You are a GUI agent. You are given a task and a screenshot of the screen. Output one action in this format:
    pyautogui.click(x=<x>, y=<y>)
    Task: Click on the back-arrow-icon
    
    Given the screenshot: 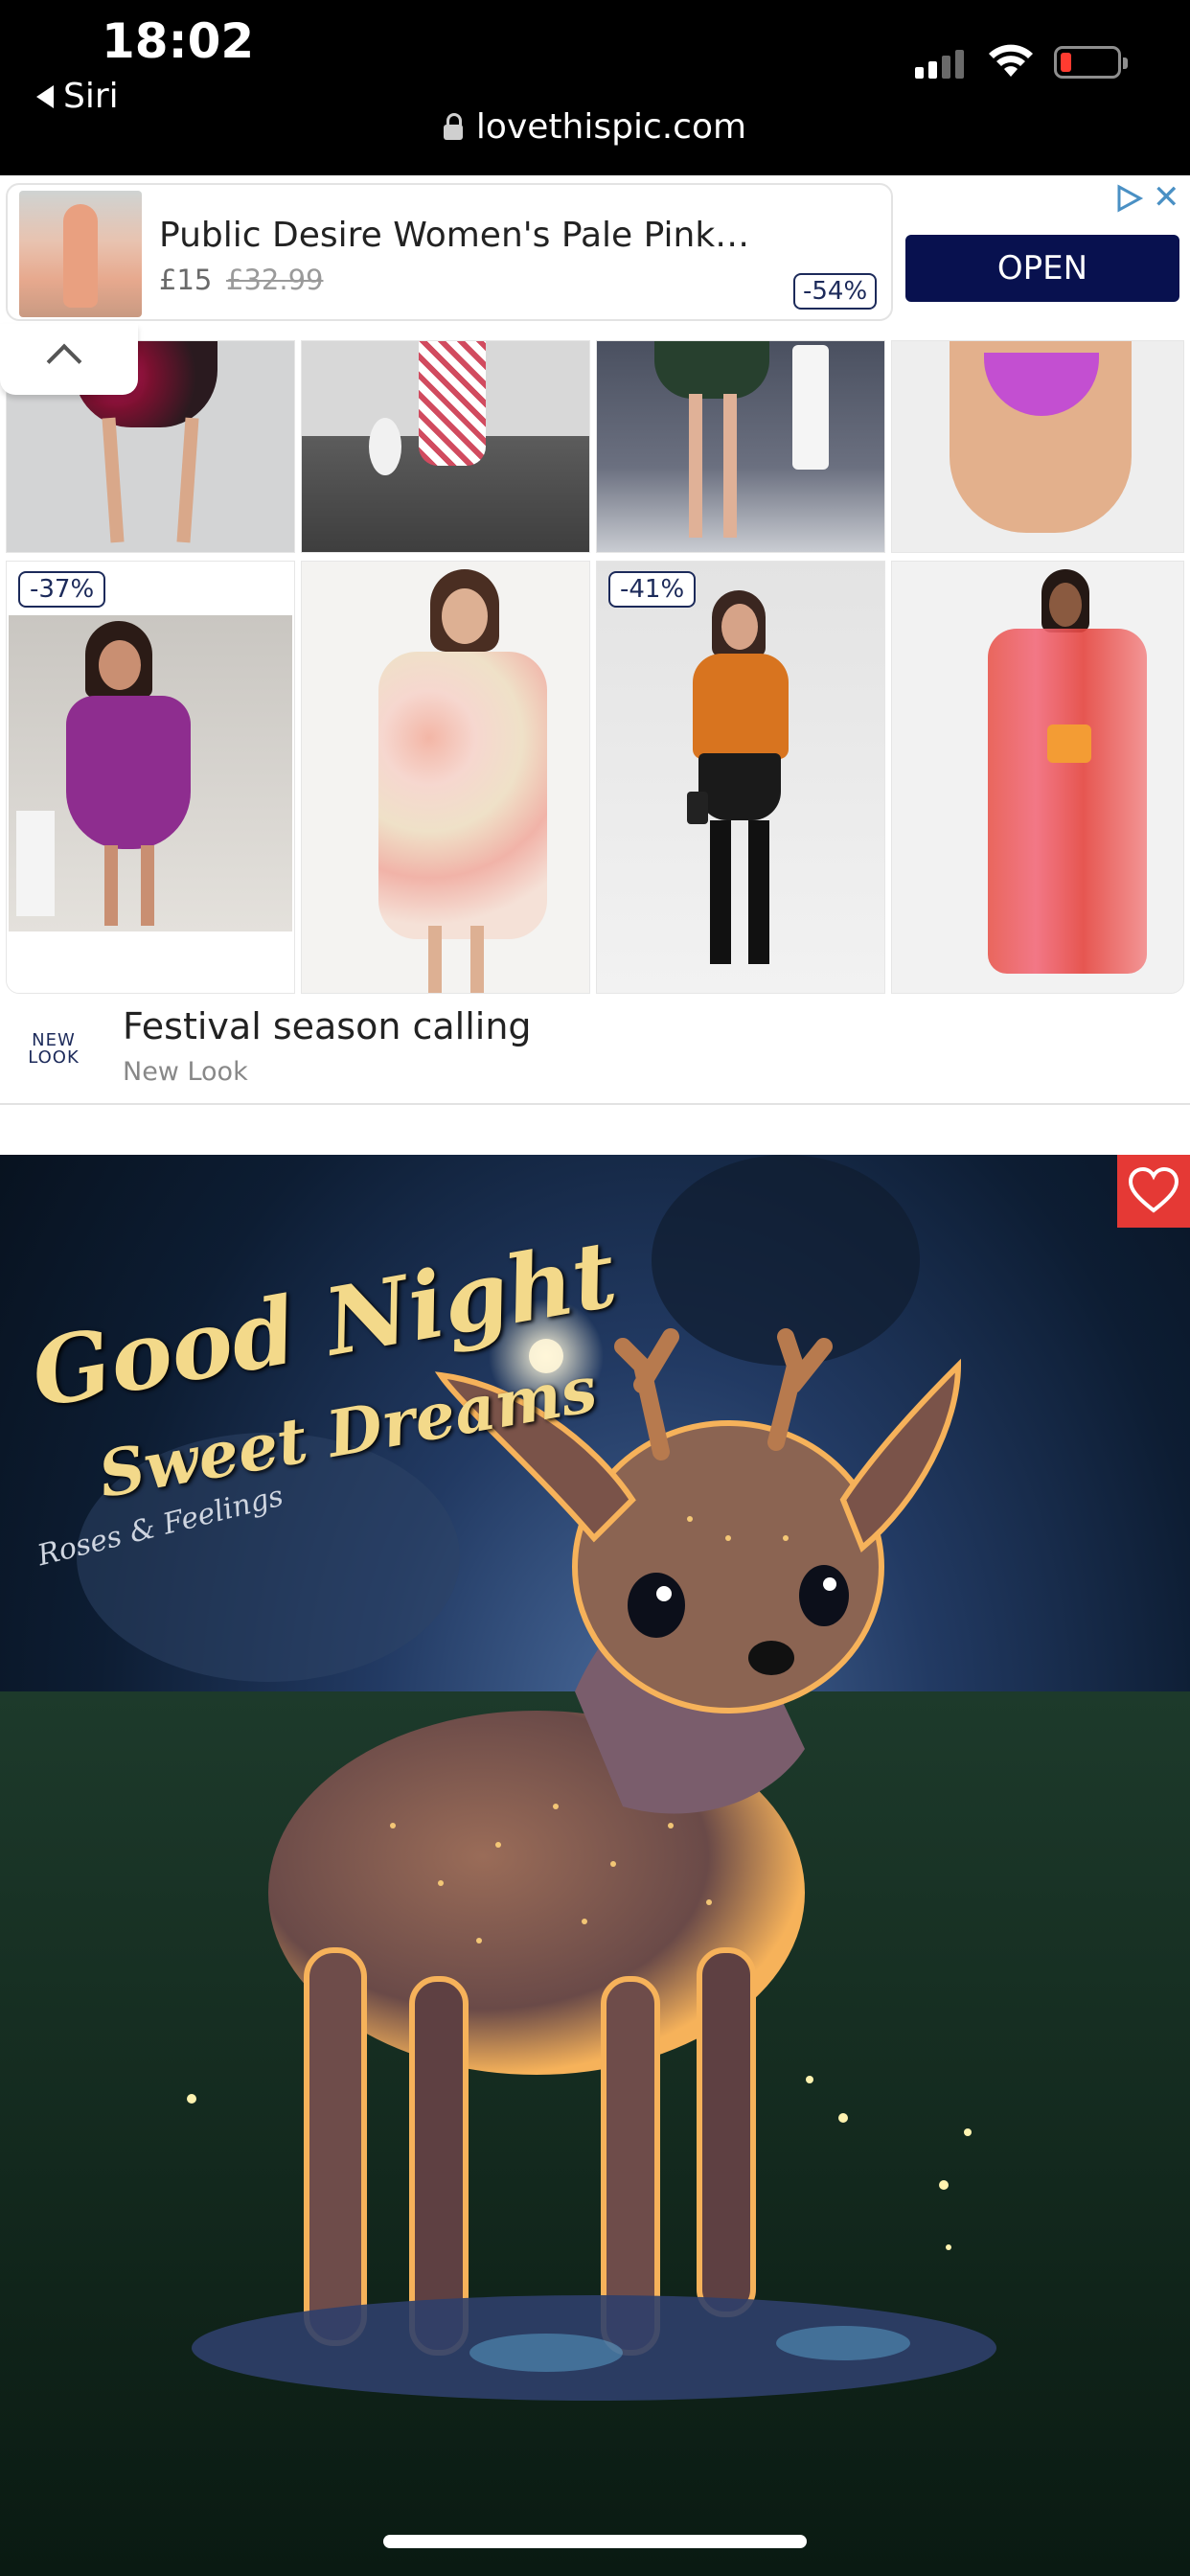 What is the action you would take?
    pyautogui.click(x=45, y=96)
    